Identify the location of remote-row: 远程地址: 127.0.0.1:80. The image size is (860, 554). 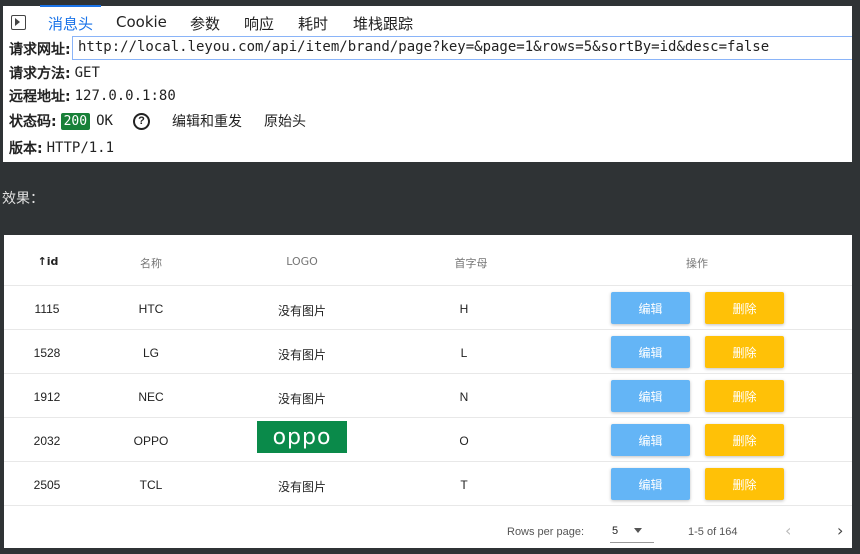
(92, 96).